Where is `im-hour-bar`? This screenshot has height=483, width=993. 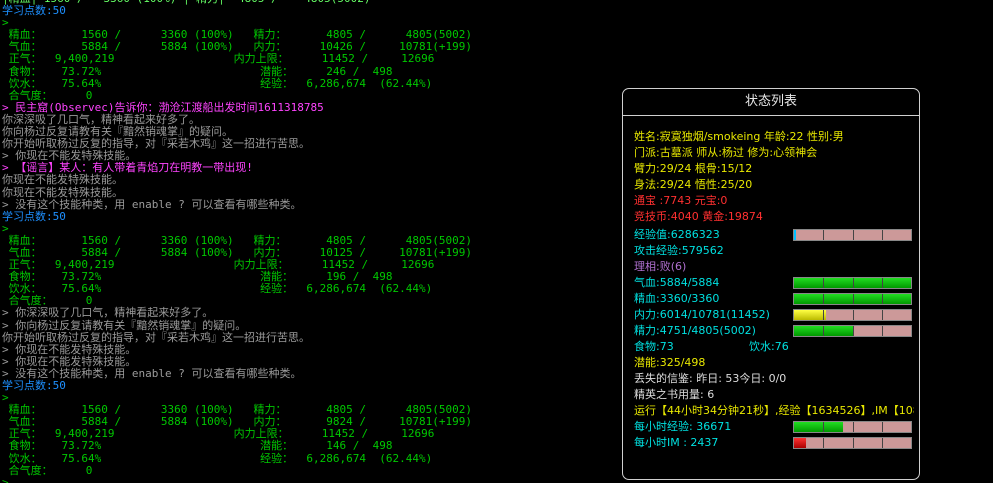 im-hour-bar is located at coordinates (852, 443).